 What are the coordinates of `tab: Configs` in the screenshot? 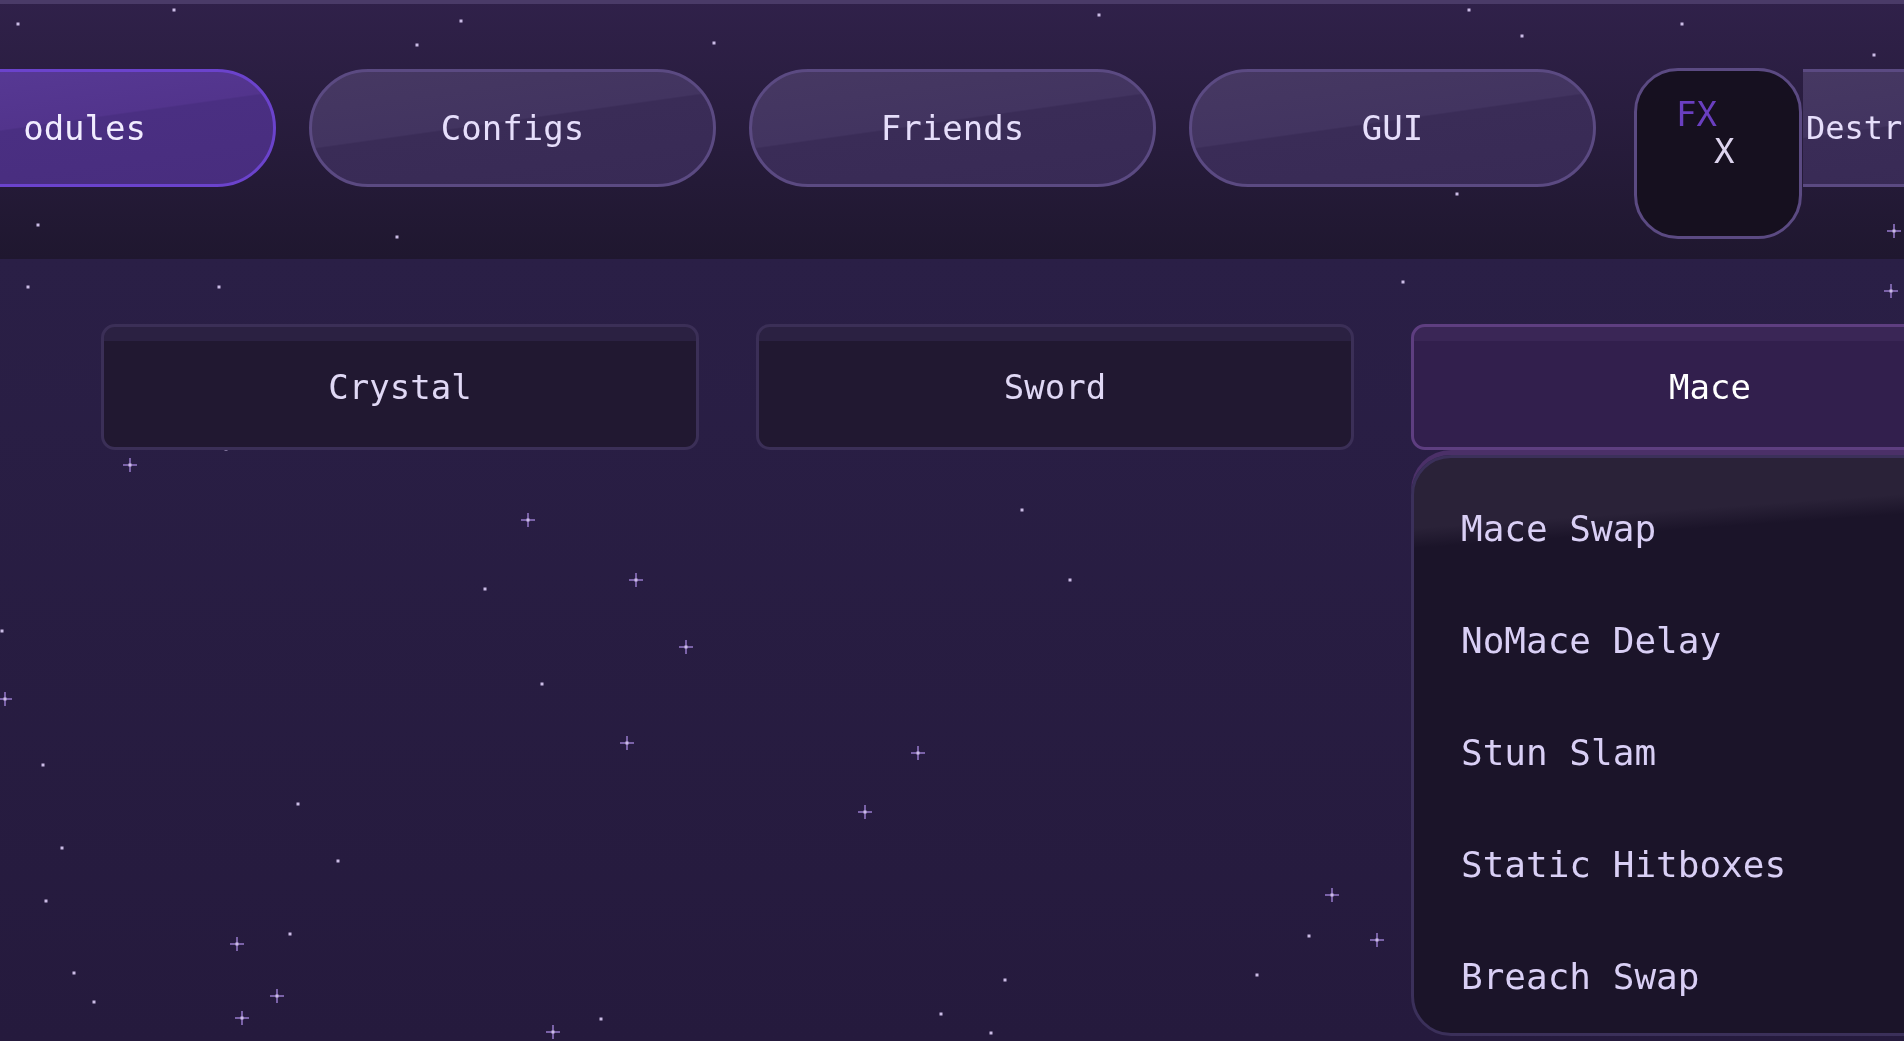 It's located at (512, 128).